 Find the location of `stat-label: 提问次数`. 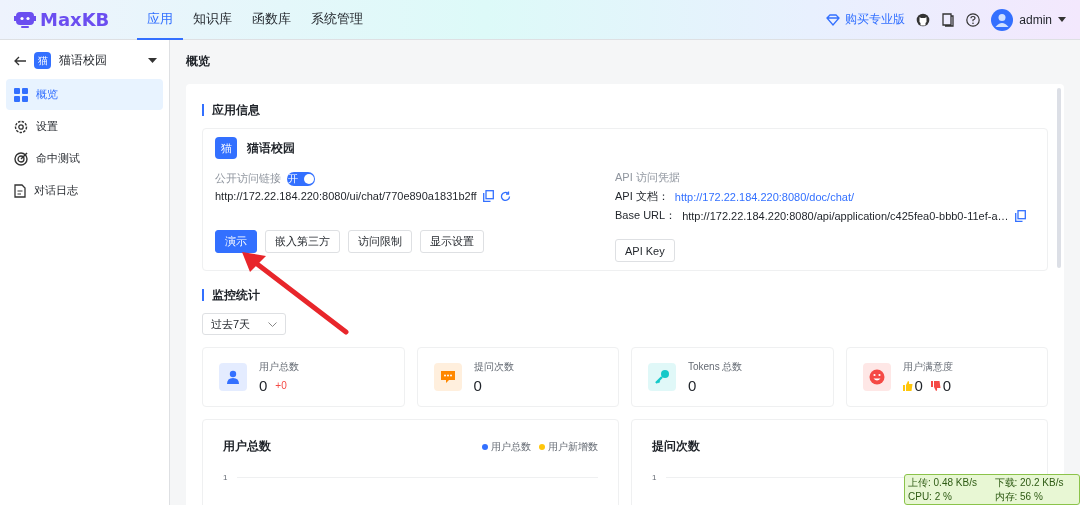

stat-label: 提问次数 is located at coordinates (493, 367).